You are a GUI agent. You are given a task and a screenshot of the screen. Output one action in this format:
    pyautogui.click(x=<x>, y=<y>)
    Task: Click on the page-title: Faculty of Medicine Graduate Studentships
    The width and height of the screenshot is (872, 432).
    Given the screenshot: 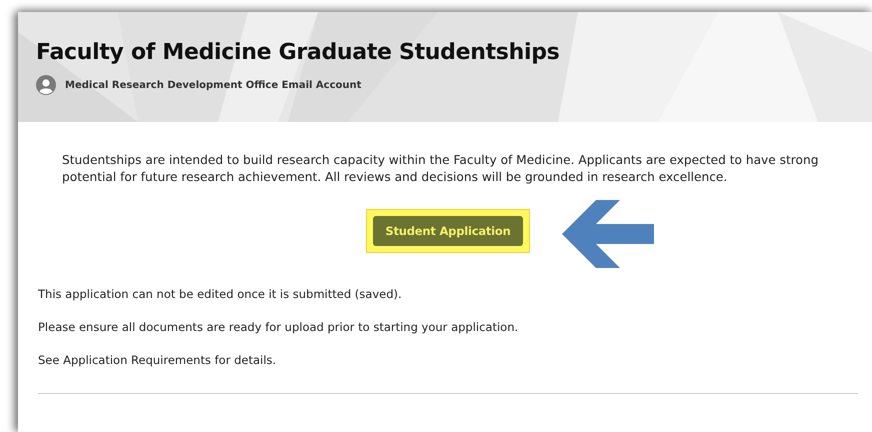 What is the action you would take?
    pyautogui.click(x=298, y=52)
    